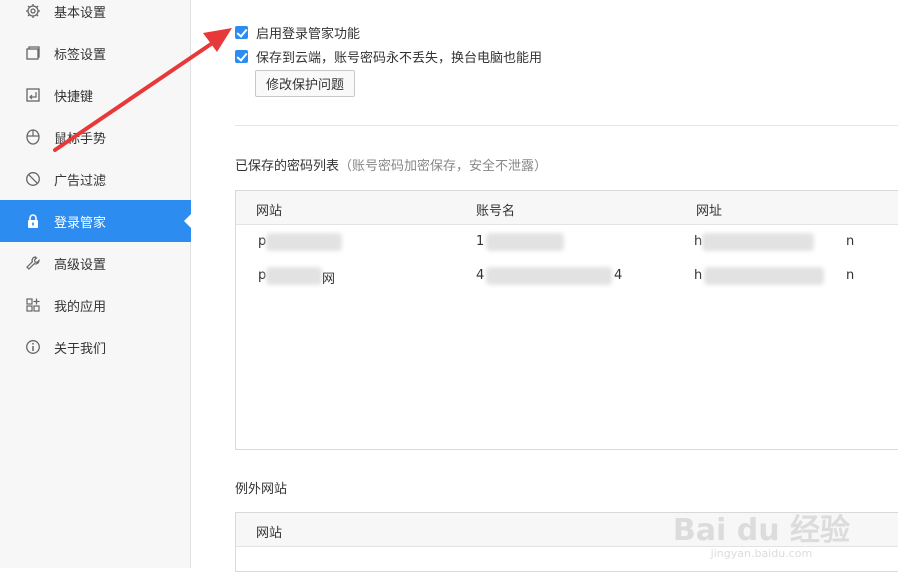 This screenshot has width=898, height=572. I want to click on column-header-account: 账号名, so click(496, 211).